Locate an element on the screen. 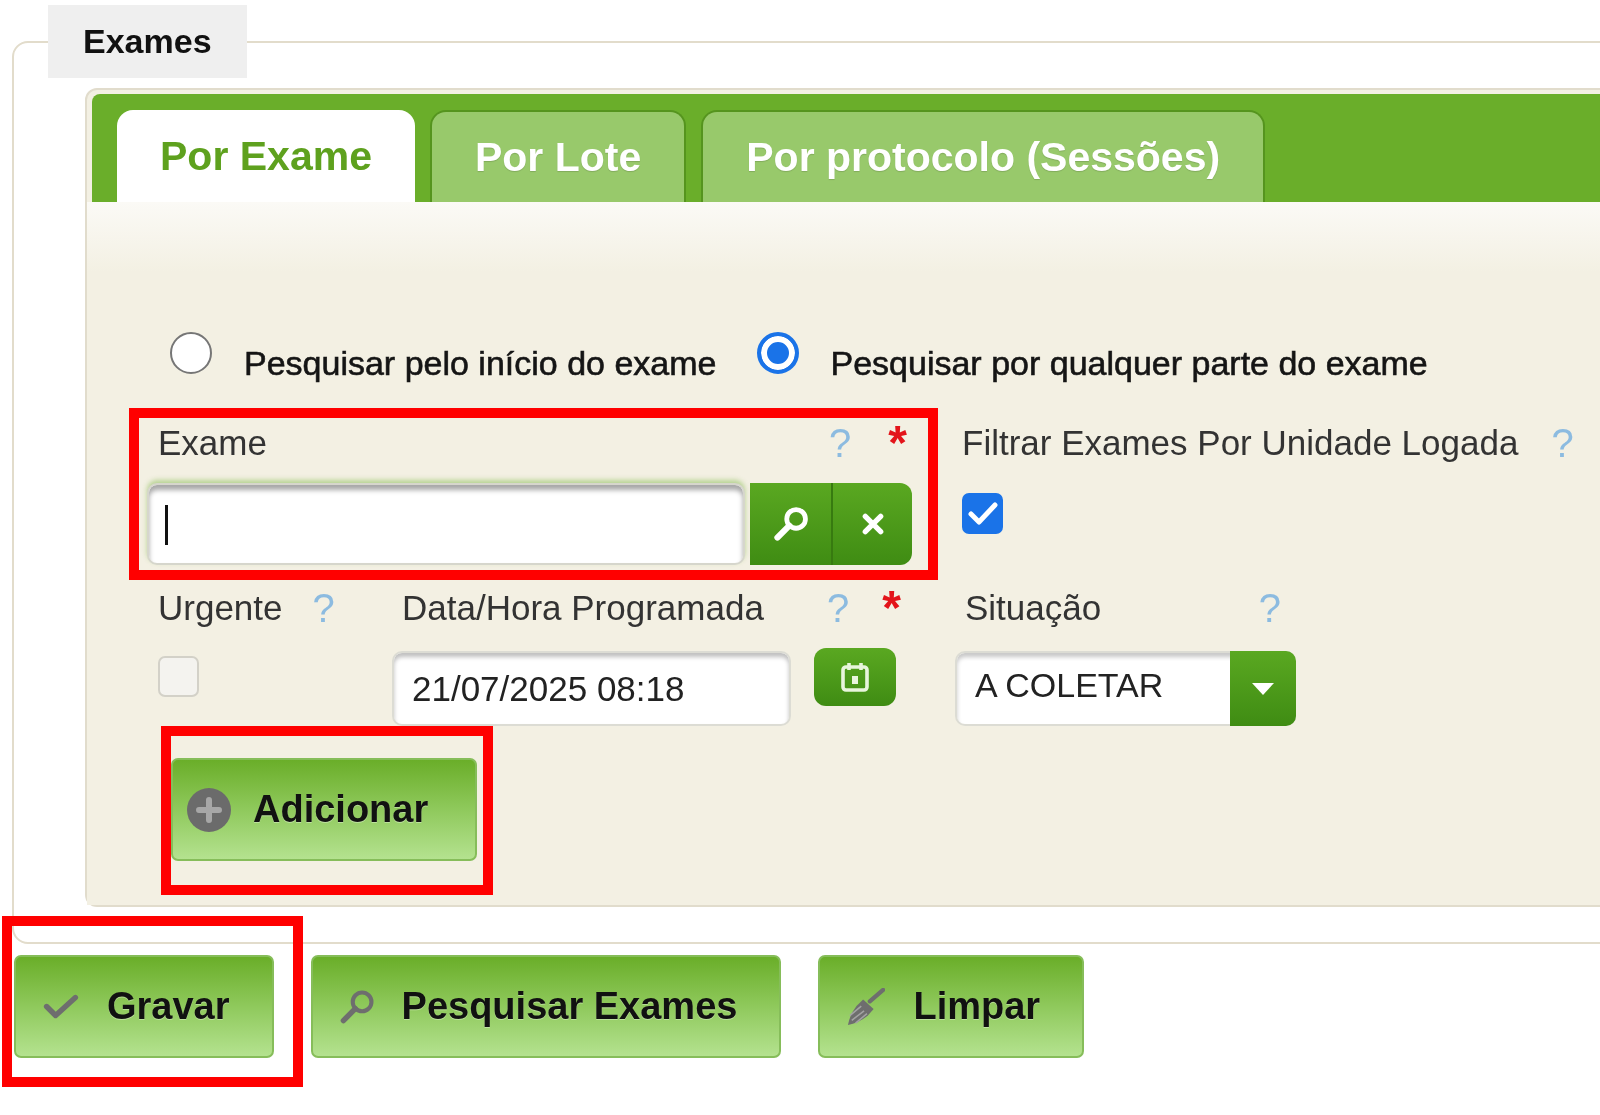 Image resolution: width=1600 pixels, height=1115 pixels. checkbox is located at coordinates (982, 513).